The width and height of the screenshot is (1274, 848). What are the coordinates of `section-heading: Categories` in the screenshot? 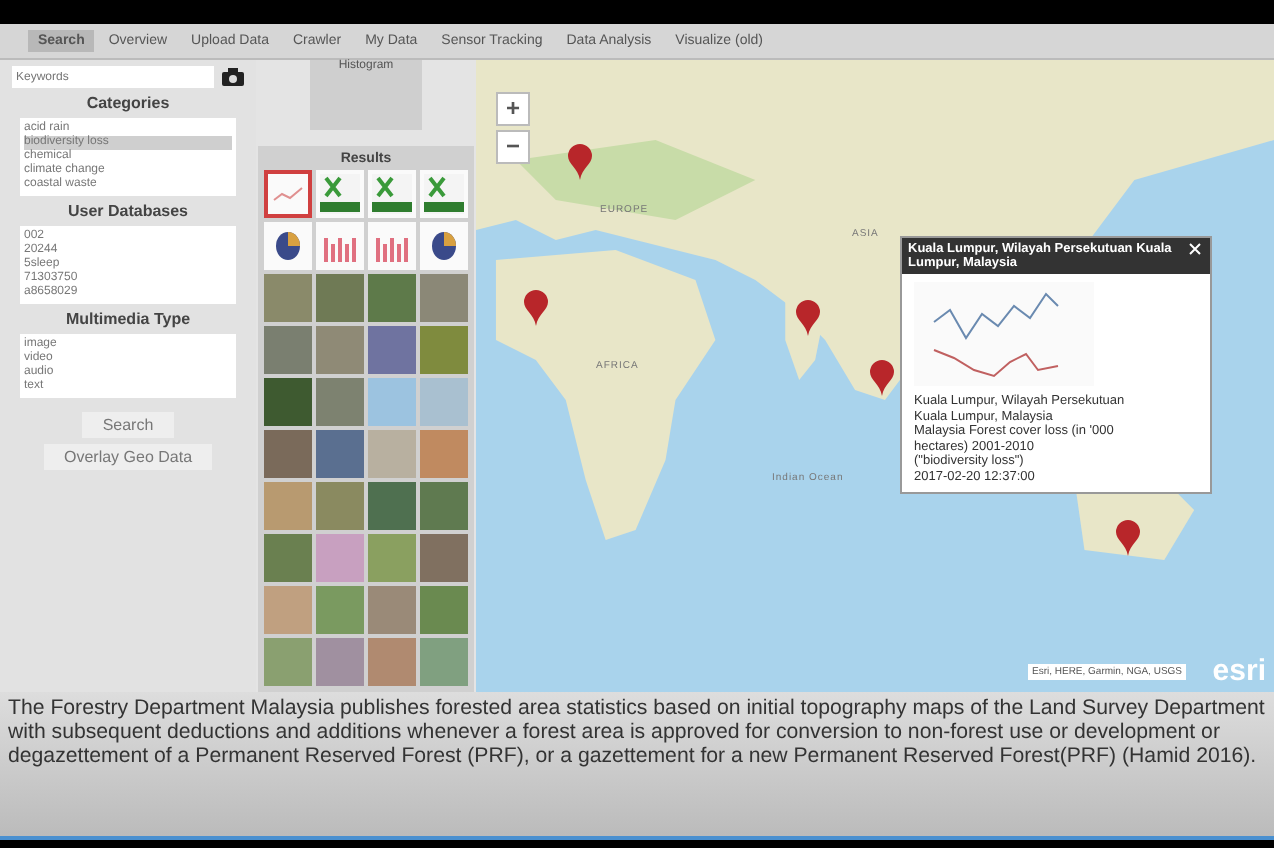 It's located at (128, 103).